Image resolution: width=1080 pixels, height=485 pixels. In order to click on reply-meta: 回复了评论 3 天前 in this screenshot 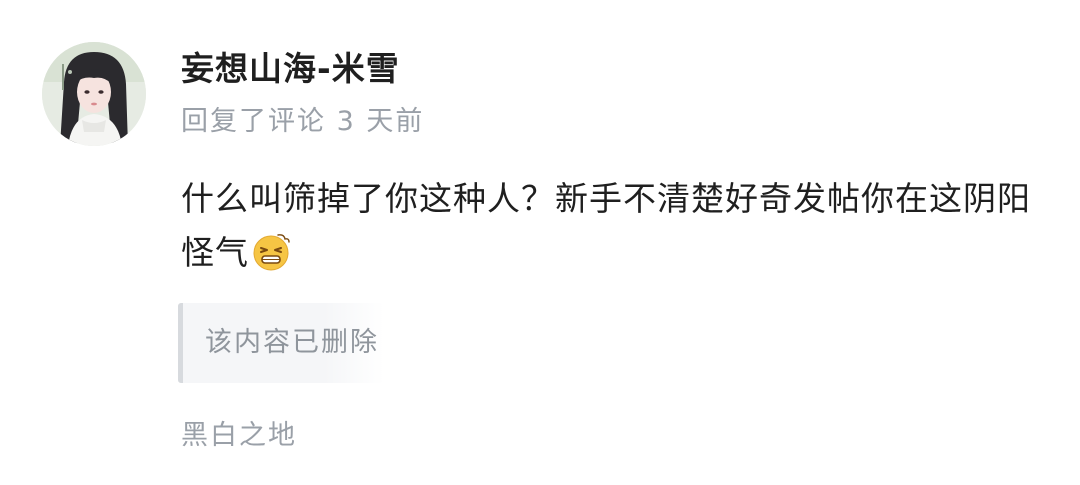, I will do `click(302, 122)`.